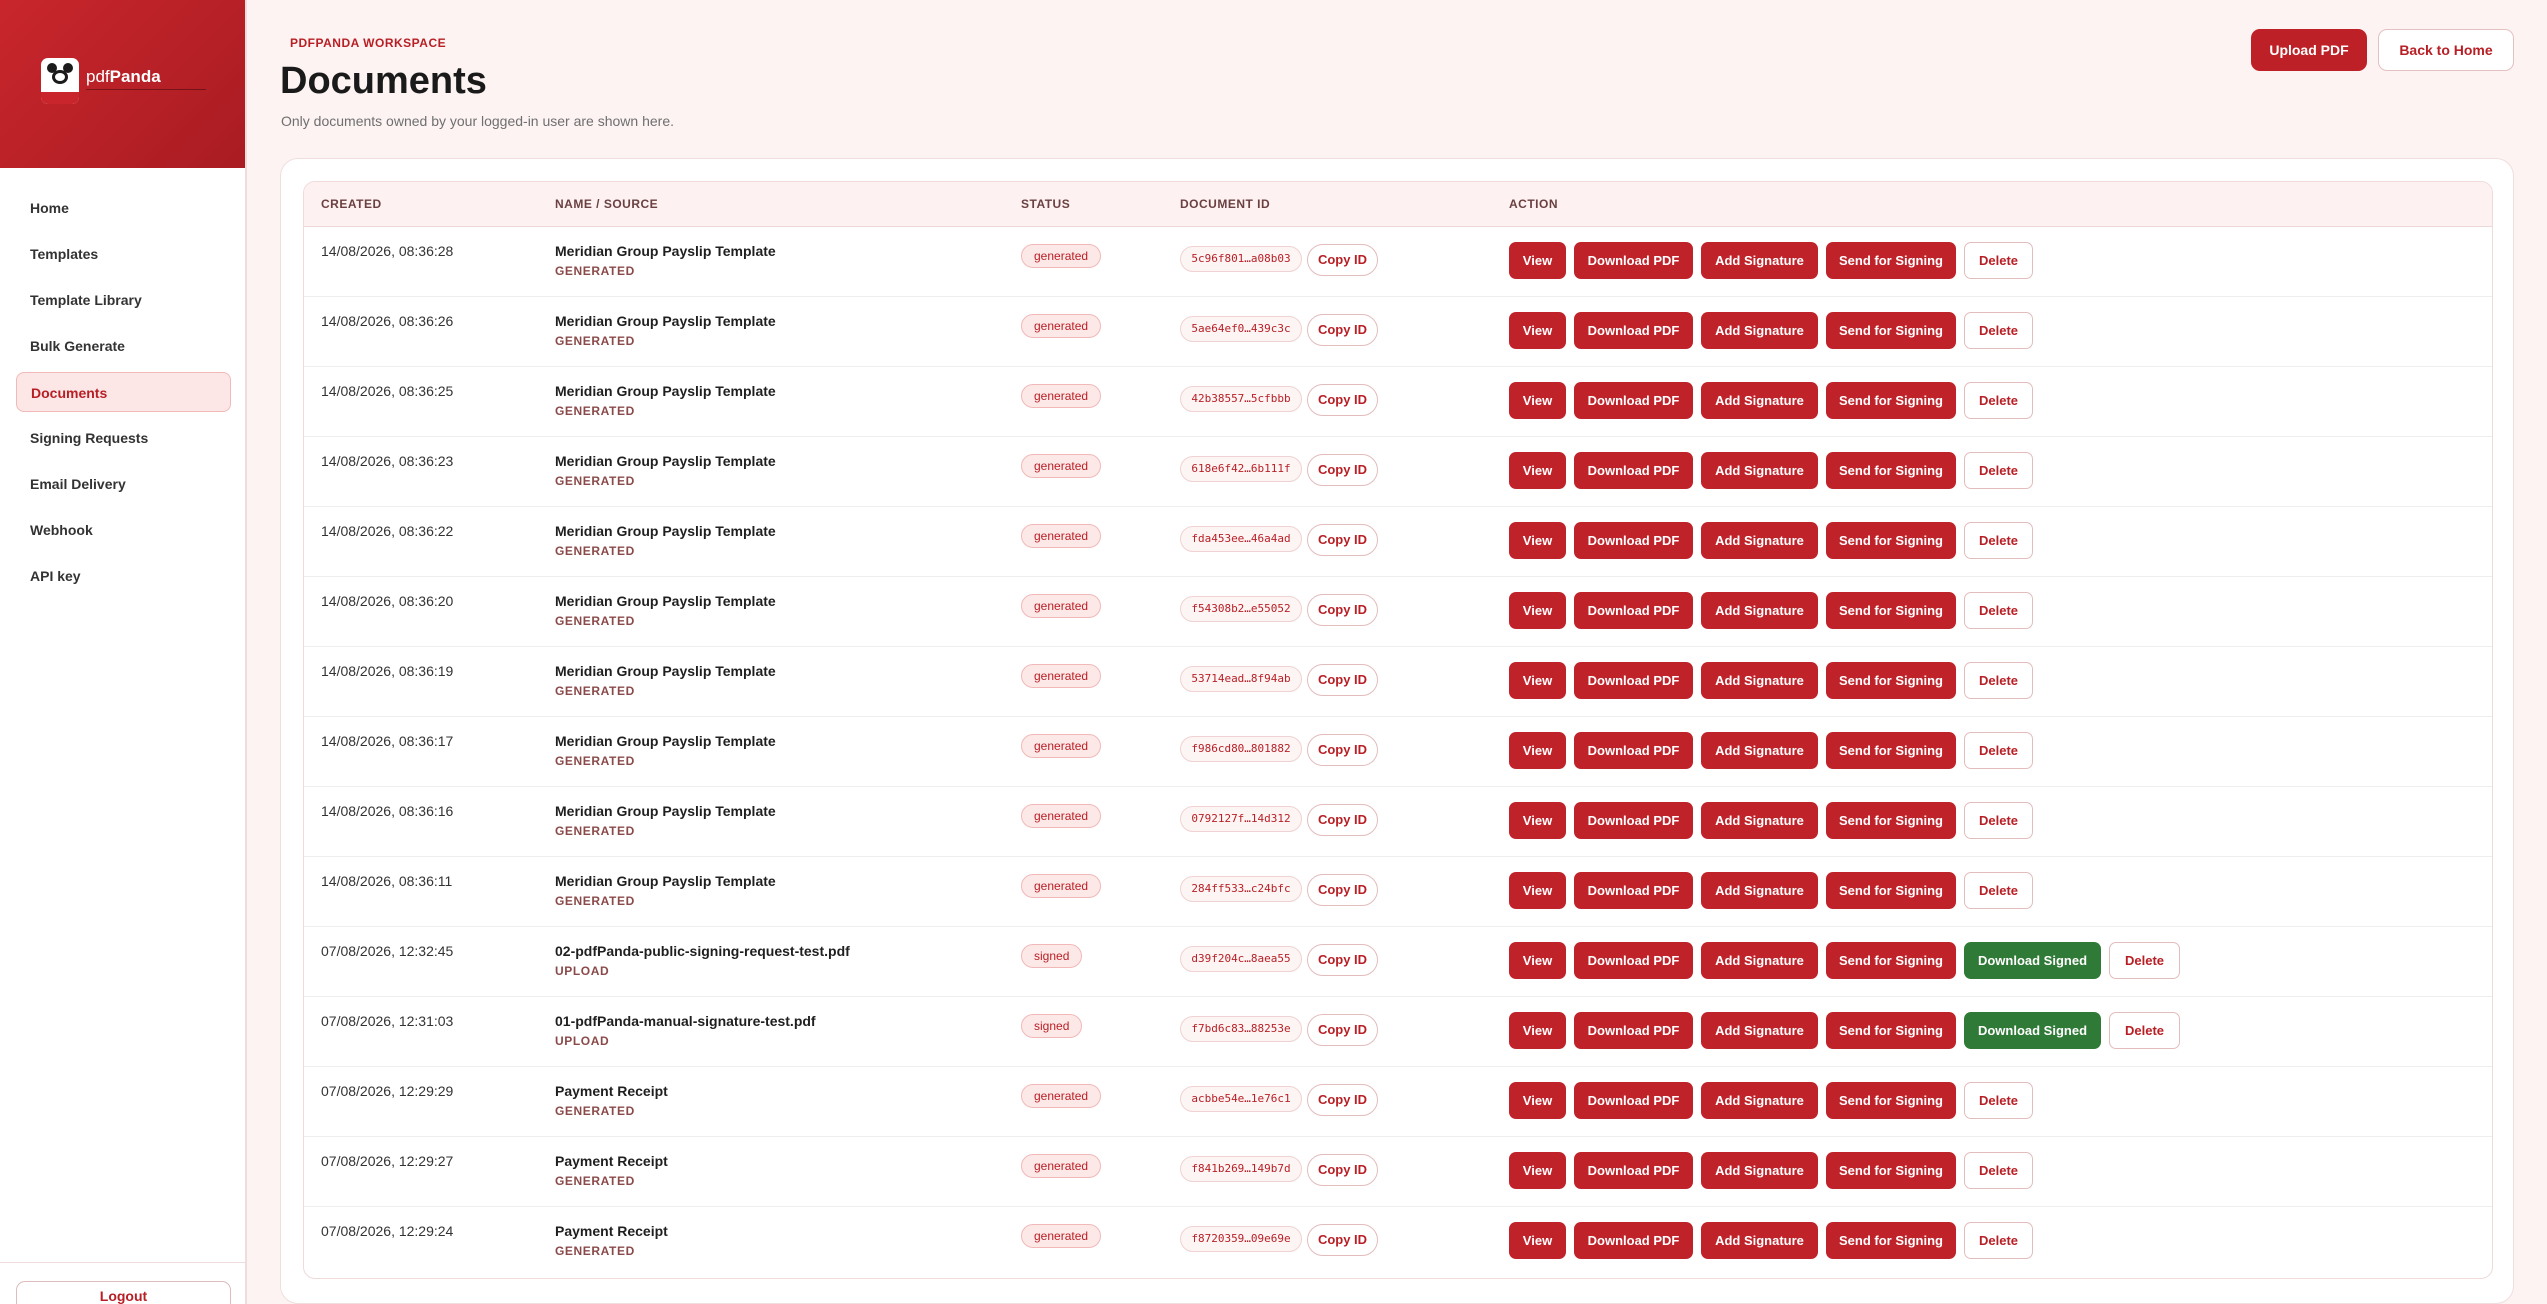 The height and width of the screenshot is (1304, 2547). What do you see at coordinates (123, 254) in the screenshot?
I see `sidebar-item-templates: Templates` at bounding box center [123, 254].